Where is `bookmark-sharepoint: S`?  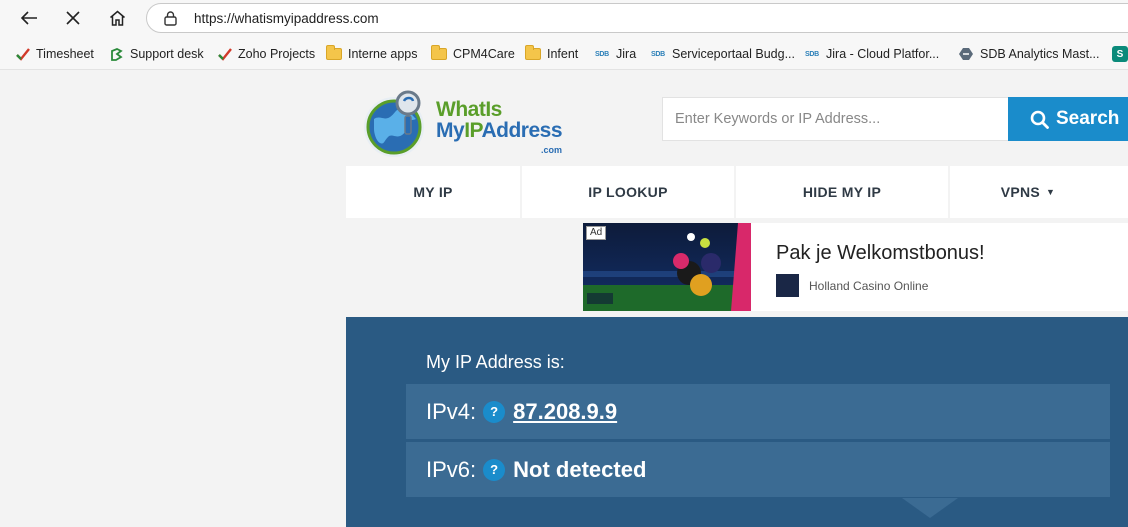
bookmark-sharepoint: S is located at coordinates (1120, 54).